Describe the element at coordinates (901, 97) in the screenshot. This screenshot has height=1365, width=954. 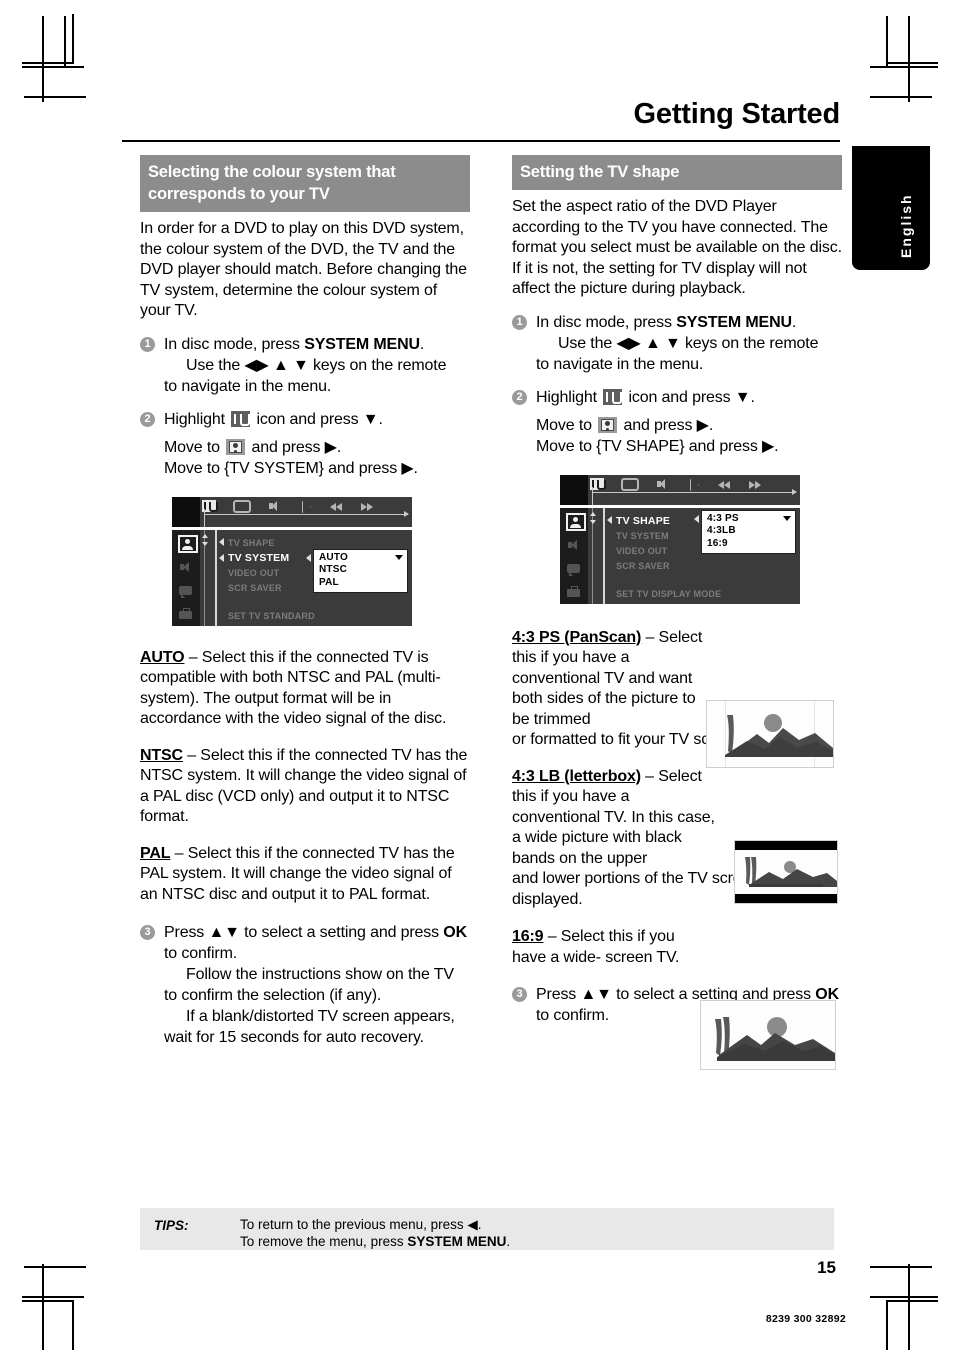
I see `crop-mark-tr3-h` at that location.